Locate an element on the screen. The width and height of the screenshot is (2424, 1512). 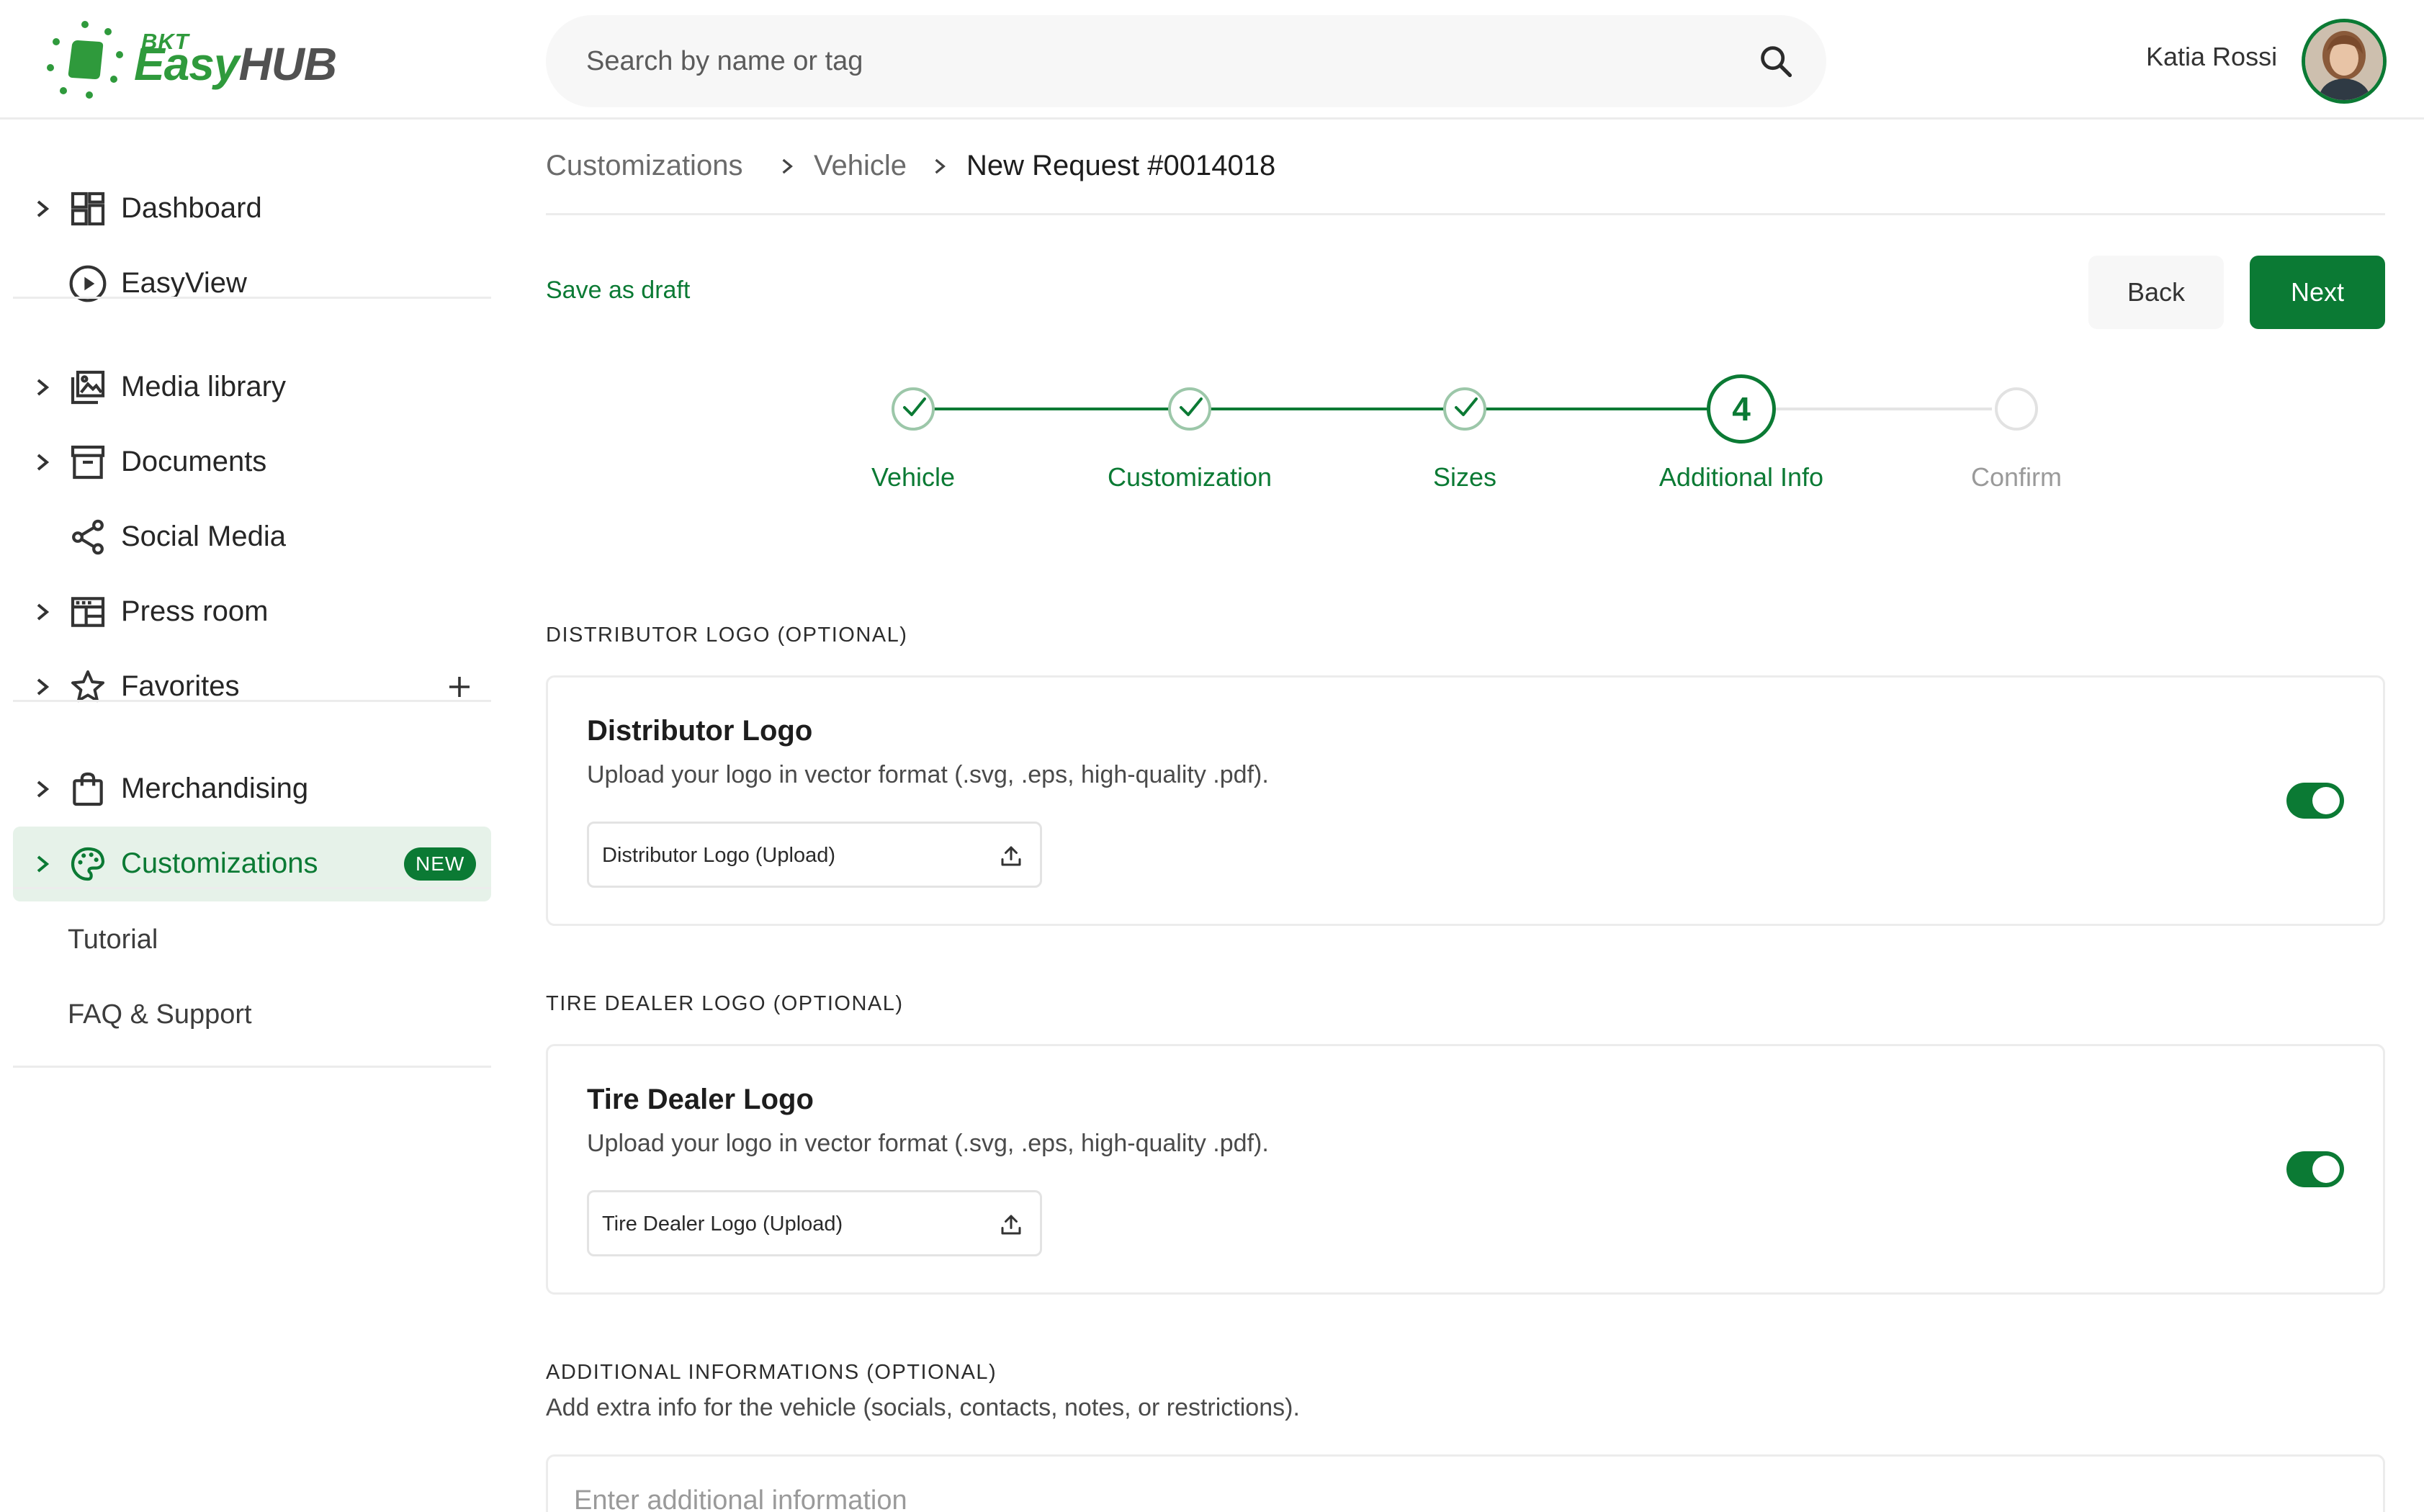
additional-info-textarea is located at coordinates (1438, 1498).